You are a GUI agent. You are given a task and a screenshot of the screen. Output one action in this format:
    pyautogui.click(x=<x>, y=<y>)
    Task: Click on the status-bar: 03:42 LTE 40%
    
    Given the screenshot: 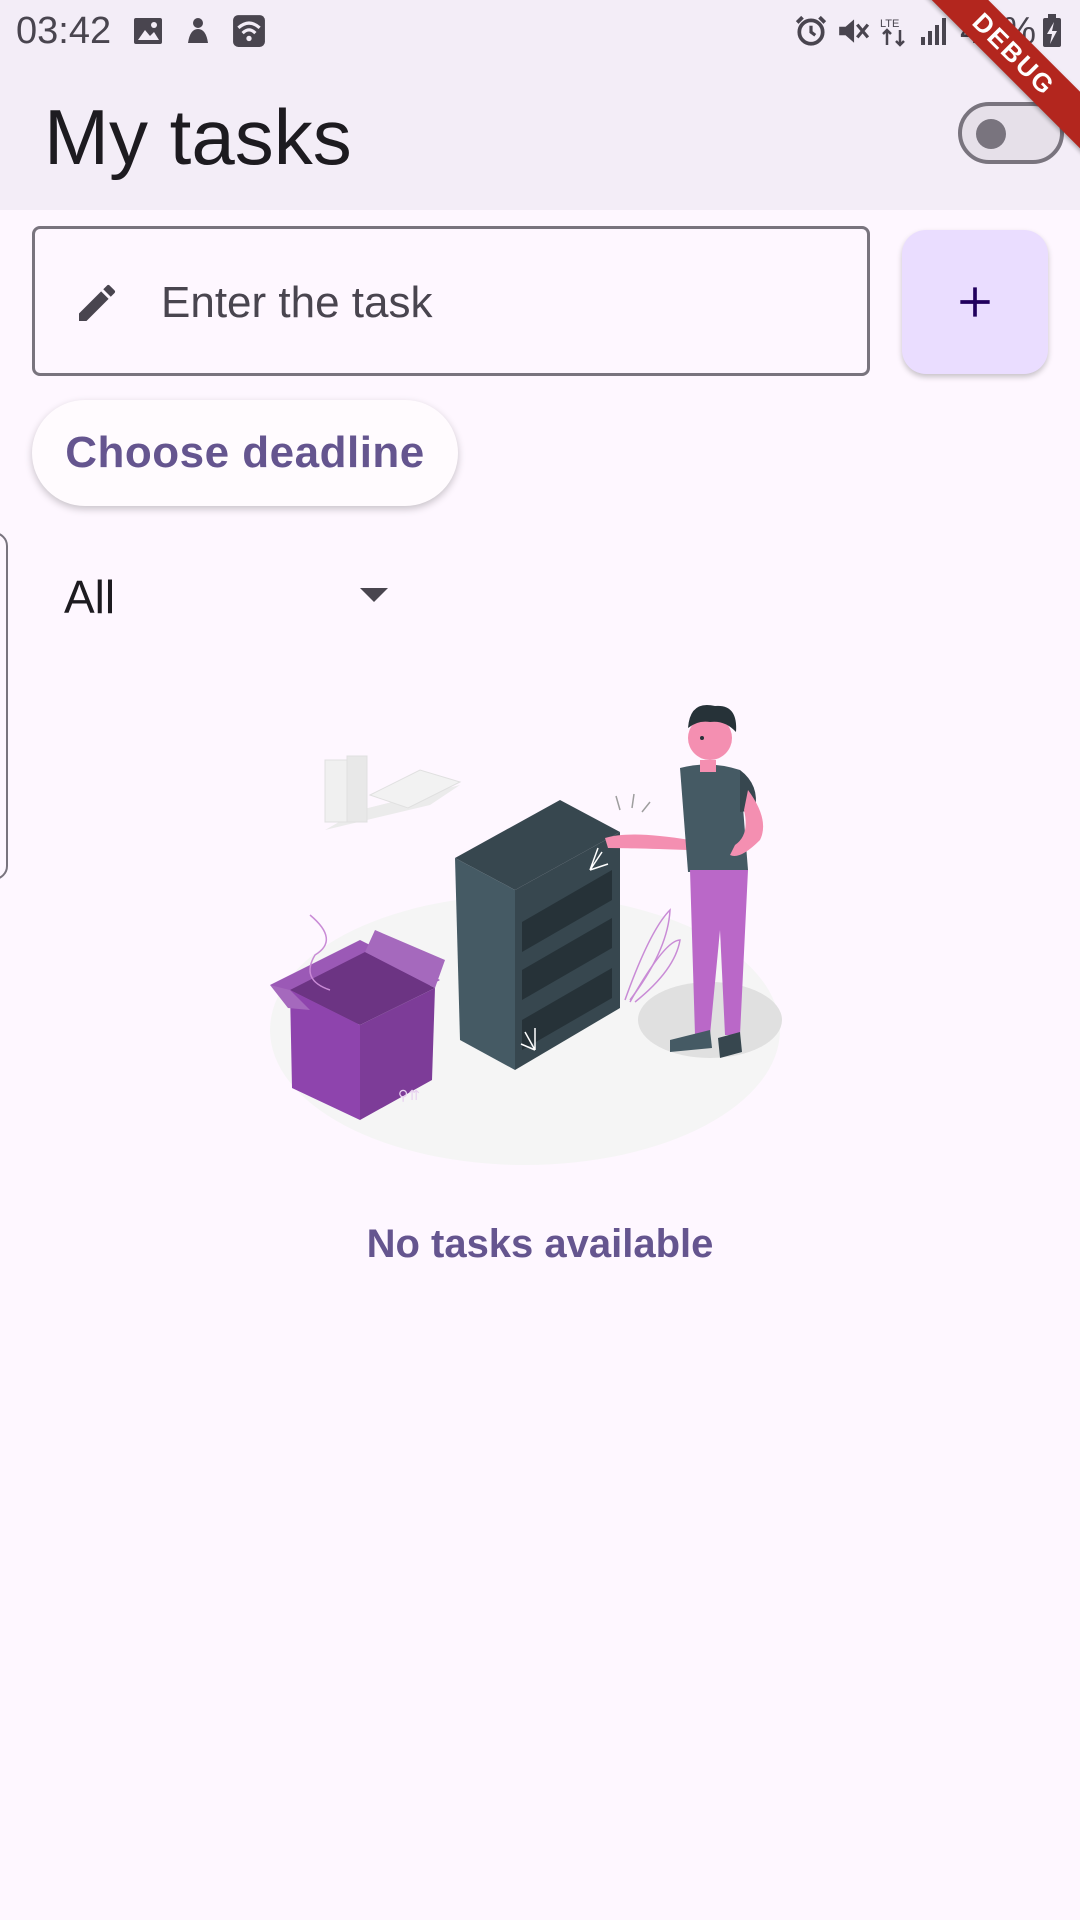 What is the action you would take?
    pyautogui.click(x=540, y=32)
    